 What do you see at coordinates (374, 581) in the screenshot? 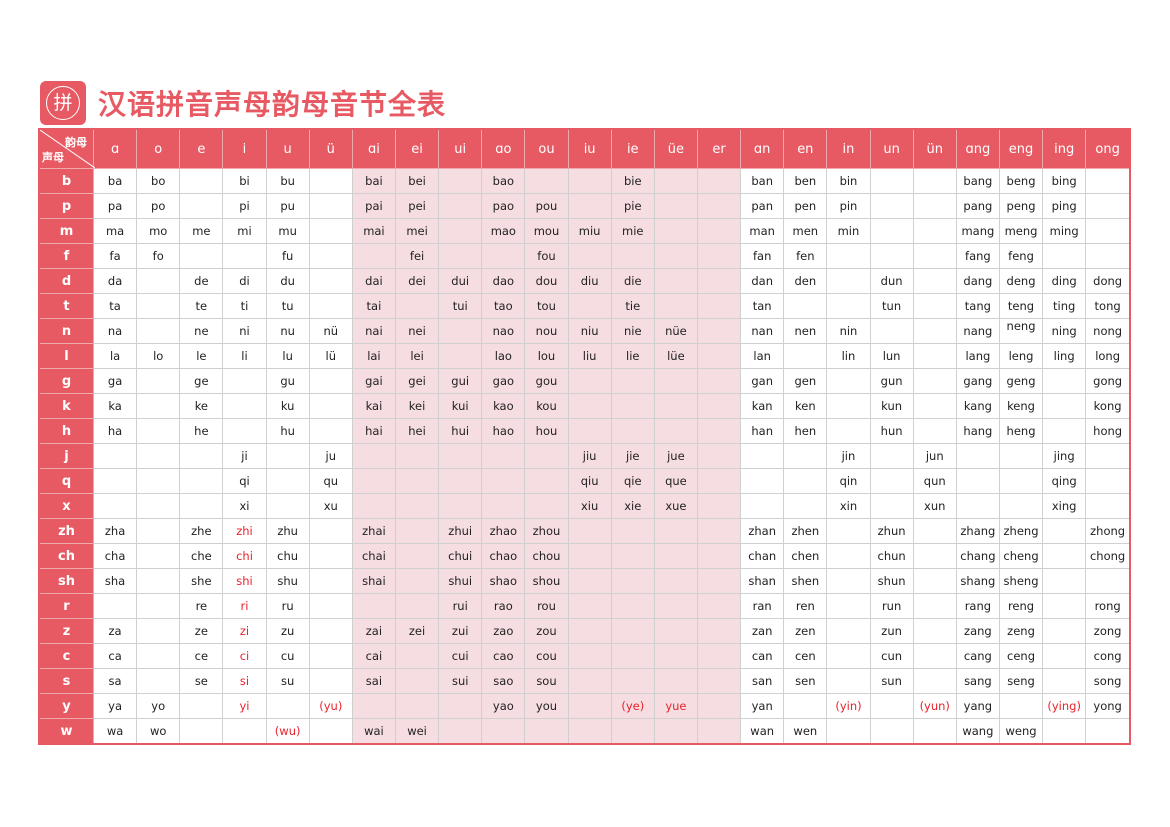
I see `syllable-text: shai` at bounding box center [374, 581].